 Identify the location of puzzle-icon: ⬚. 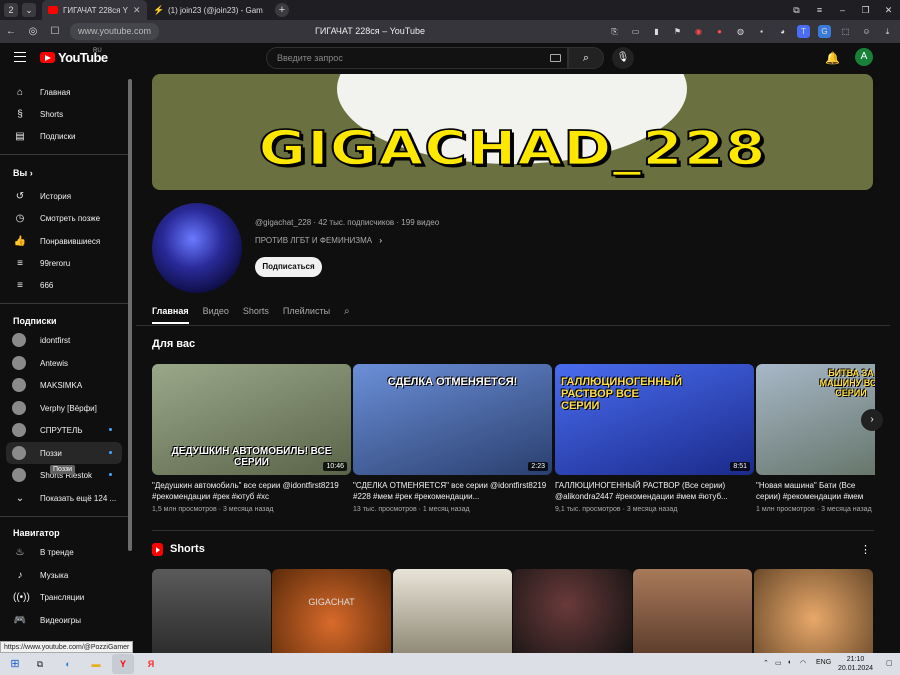
(845, 31).